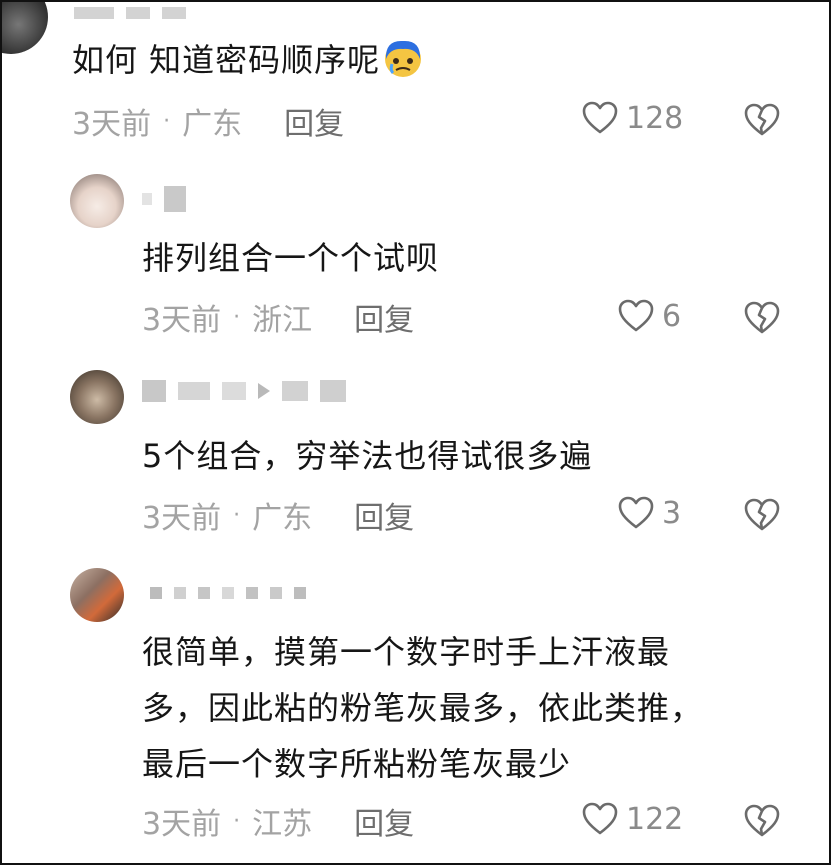 Image resolution: width=831 pixels, height=865 pixels. I want to click on like-count: 122, so click(655, 819).